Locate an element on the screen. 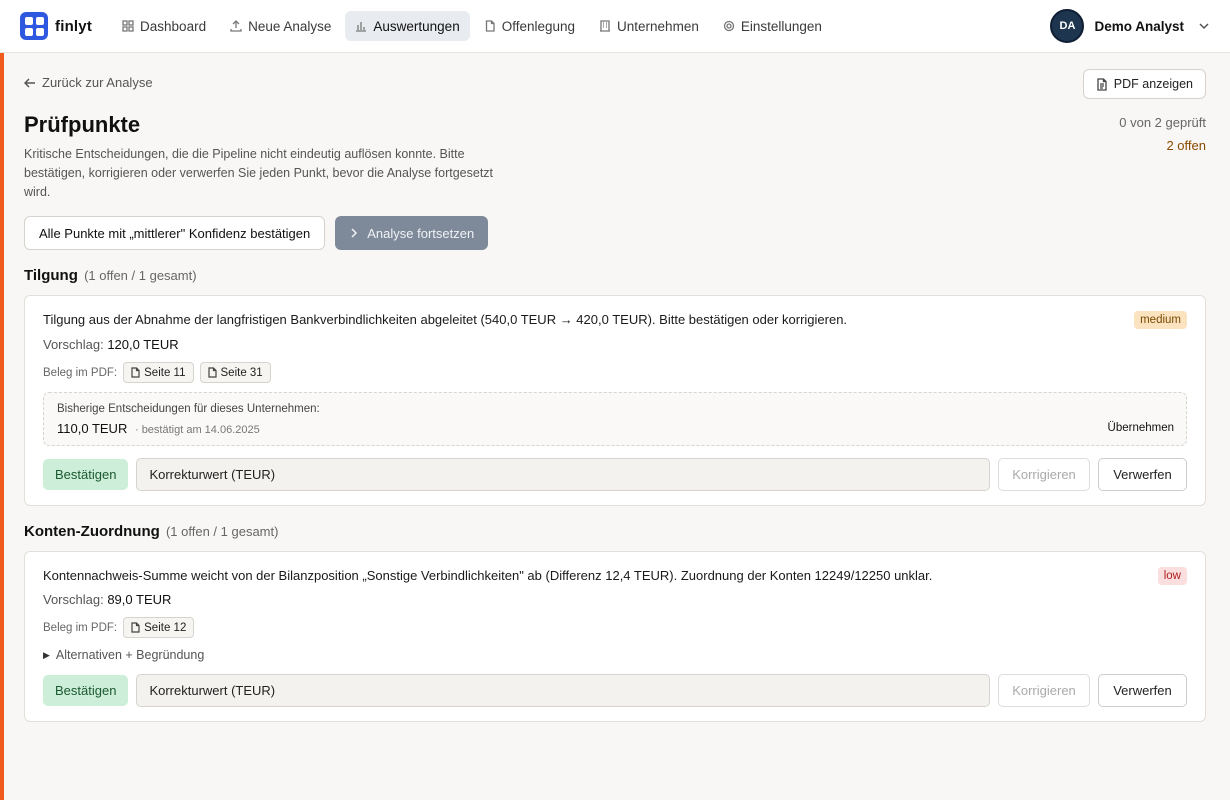 Image resolution: width=1230 pixels, height=800 pixels. left-accent-bar is located at coordinates (2, 426).